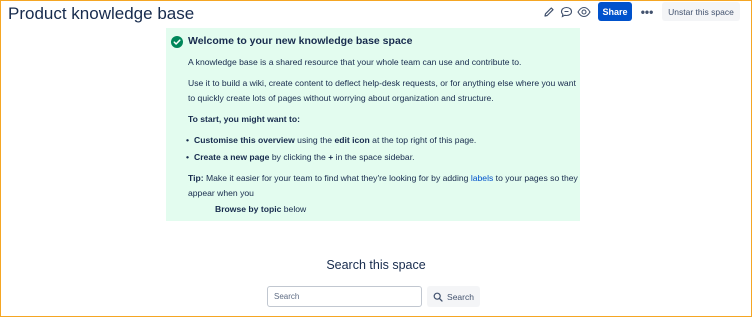 The image size is (752, 317). Describe the element at coordinates (566, 12) in the screenshot. I see `comment-icon` at that location.